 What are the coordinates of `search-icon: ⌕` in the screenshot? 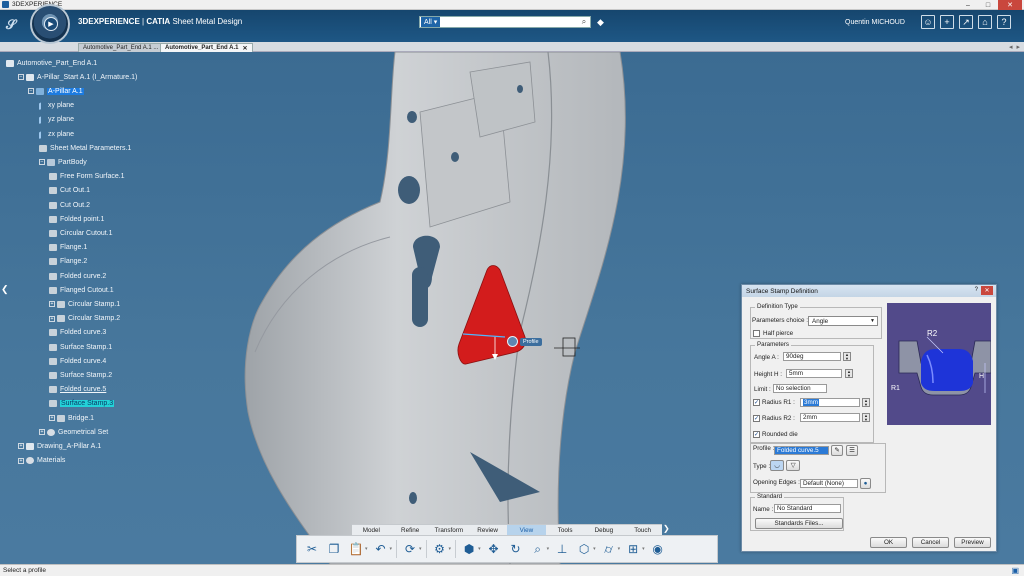 It's located at (584, 22).